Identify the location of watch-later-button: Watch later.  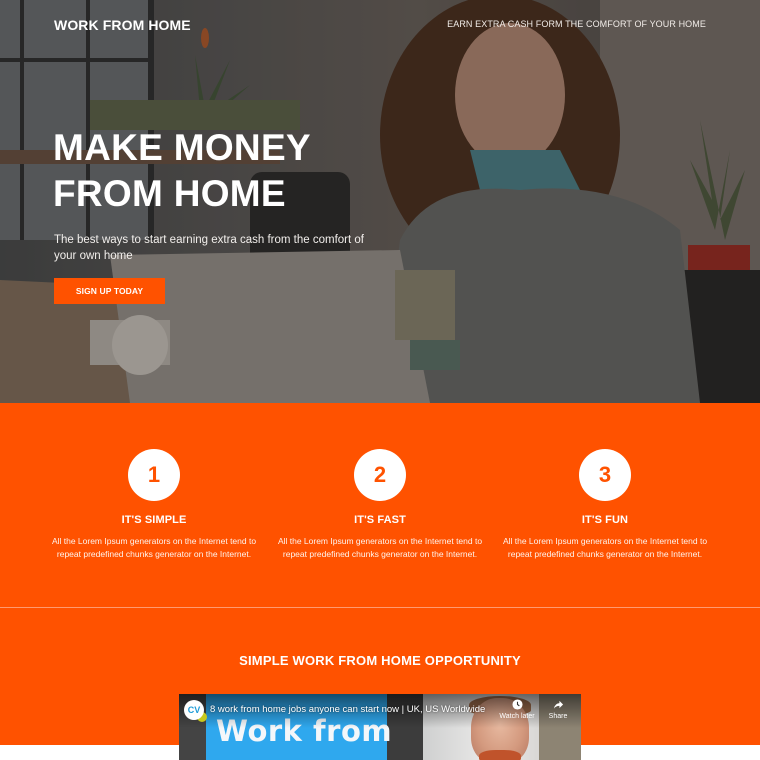
(517, 709).